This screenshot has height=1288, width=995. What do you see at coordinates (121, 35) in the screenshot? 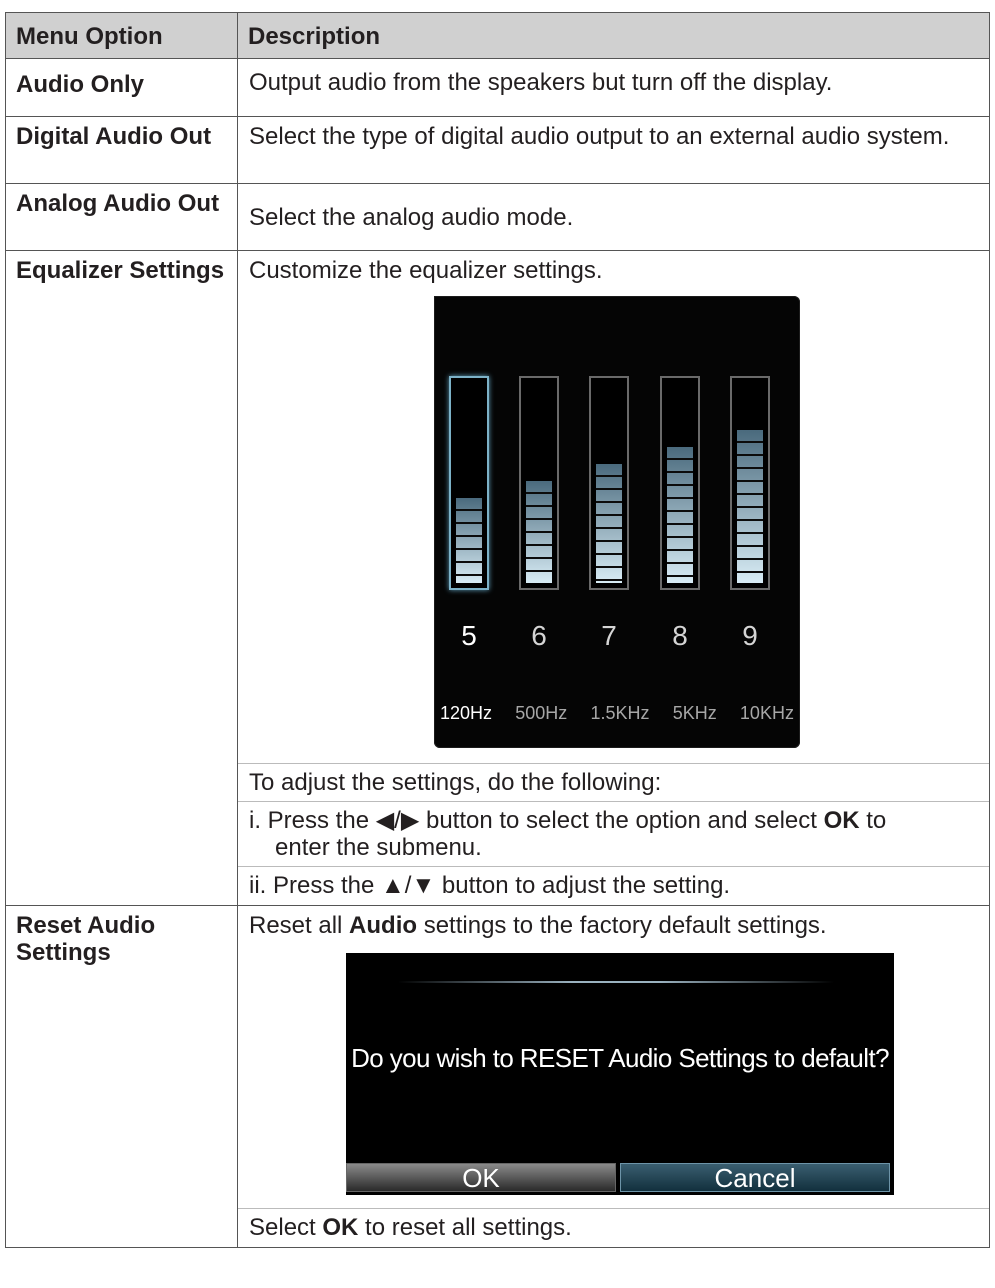
I see `header-menu-option: Menu Option` at bounding box center [121, 35].